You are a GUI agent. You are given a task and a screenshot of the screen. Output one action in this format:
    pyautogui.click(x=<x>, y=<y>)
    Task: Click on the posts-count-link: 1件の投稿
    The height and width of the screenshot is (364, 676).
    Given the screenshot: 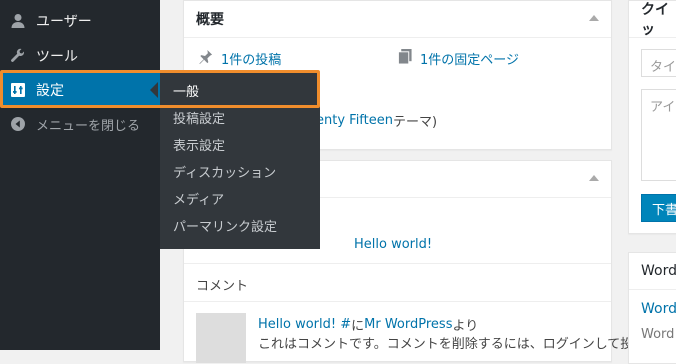 What is the action you would take?
    pyautogui.click(x=251, y=58)
    